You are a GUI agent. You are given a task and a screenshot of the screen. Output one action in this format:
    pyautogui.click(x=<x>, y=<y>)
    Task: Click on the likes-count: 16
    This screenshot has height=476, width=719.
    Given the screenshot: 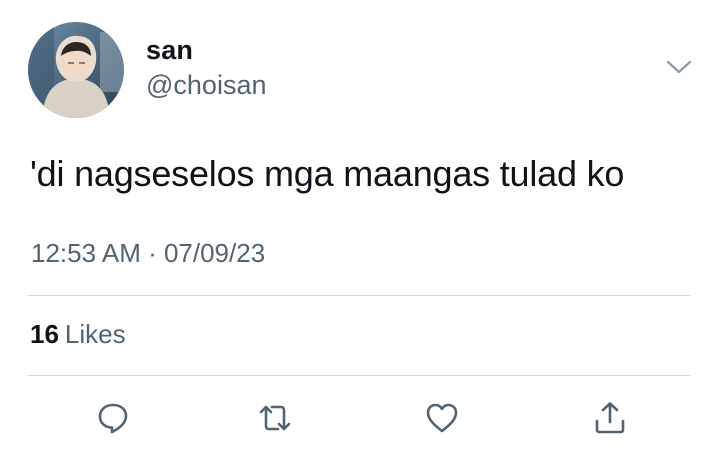 What is the action you would take?
    pyautogui.click(x=44, y=334)
    